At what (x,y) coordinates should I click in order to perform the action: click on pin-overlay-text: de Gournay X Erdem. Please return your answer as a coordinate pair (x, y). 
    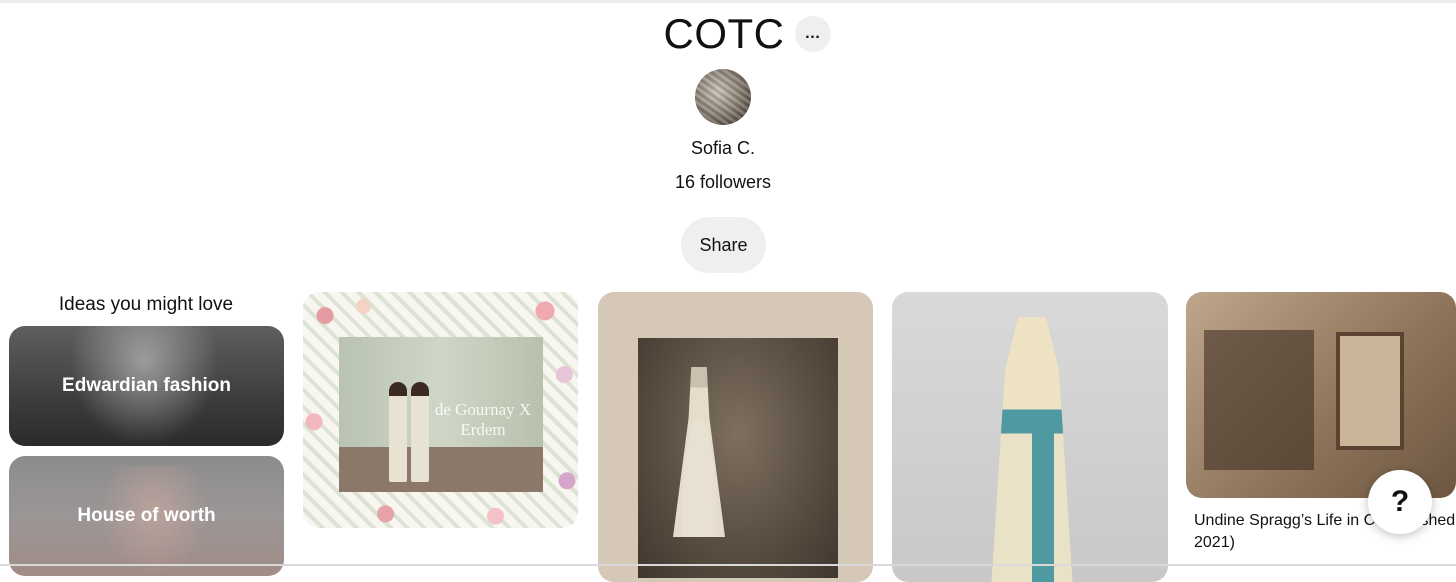
    Looking at the image, I should click on (483, 419).